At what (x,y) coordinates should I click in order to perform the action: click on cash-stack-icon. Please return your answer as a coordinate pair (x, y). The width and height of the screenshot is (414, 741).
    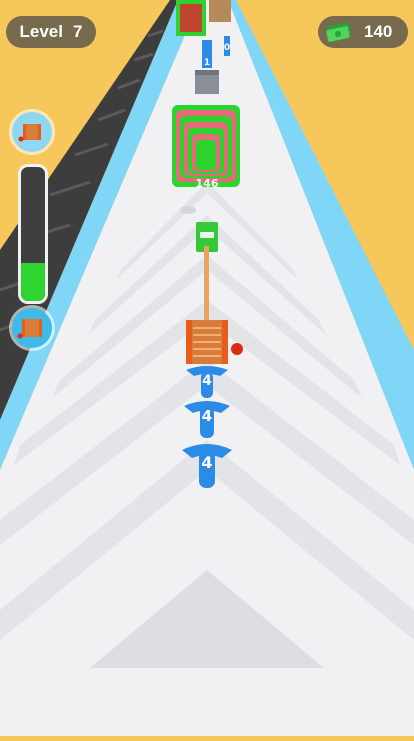
    Looking at the image, I should click on (339, 32).